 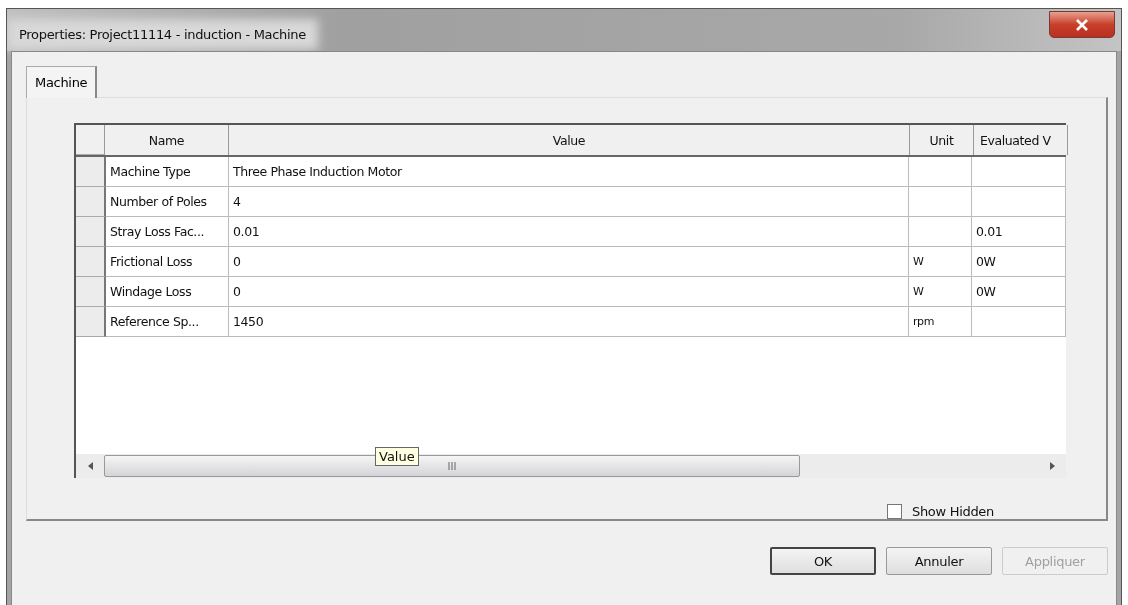 I want to click on table-cell: 1450, so click(x=569, y=322).